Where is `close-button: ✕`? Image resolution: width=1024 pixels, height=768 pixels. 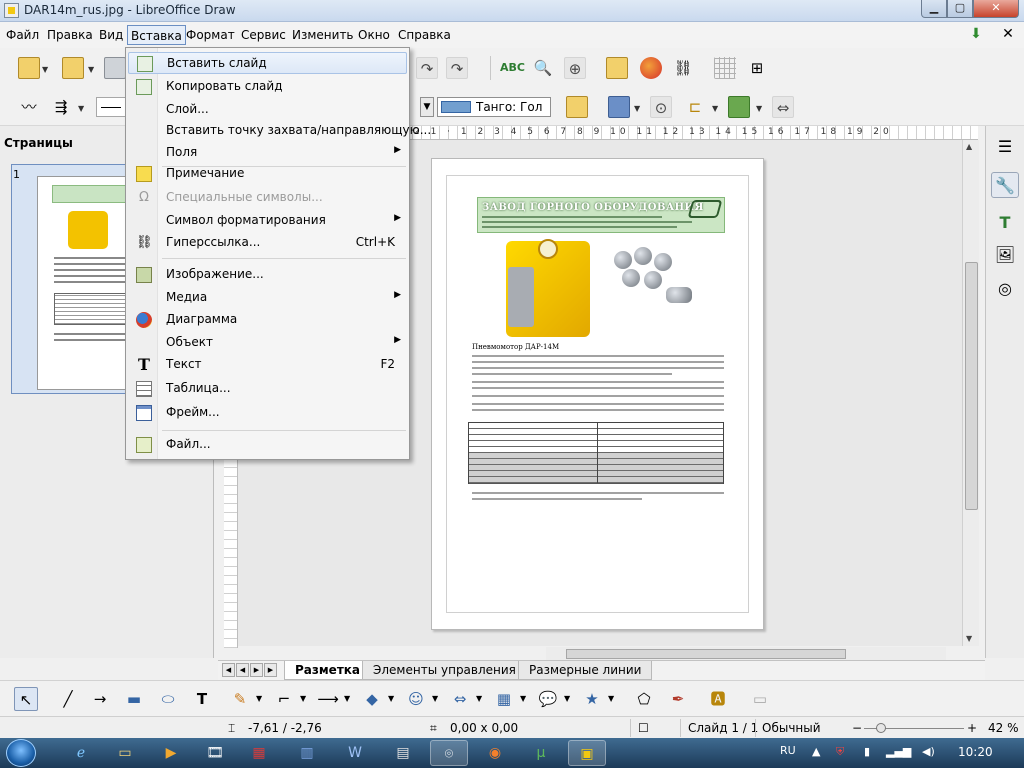 close-button: ✕ is located at coordinates (996, 9).